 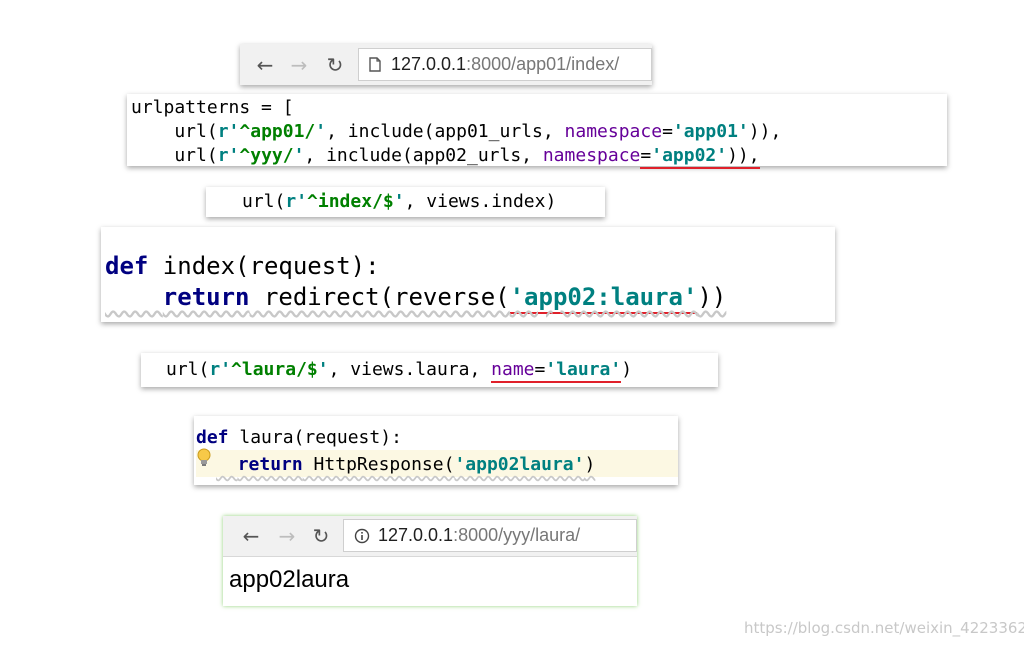 What do you see at coordinates (362, 535) in the screenshot?
I see `info-icon` at bounding box center [362, 535].